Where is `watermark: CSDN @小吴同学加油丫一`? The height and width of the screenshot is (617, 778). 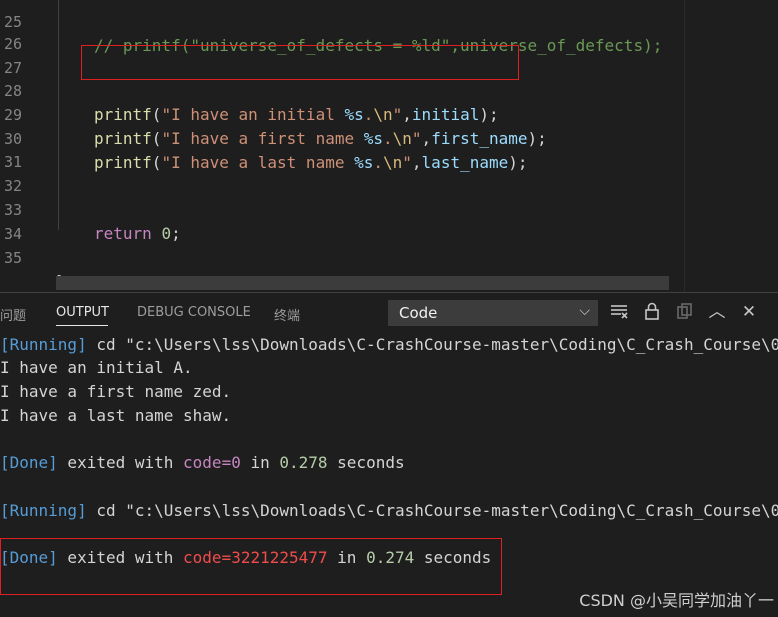
watermark: CSDN @小吴同学加油丫一 is located at coordinates (676, 600).